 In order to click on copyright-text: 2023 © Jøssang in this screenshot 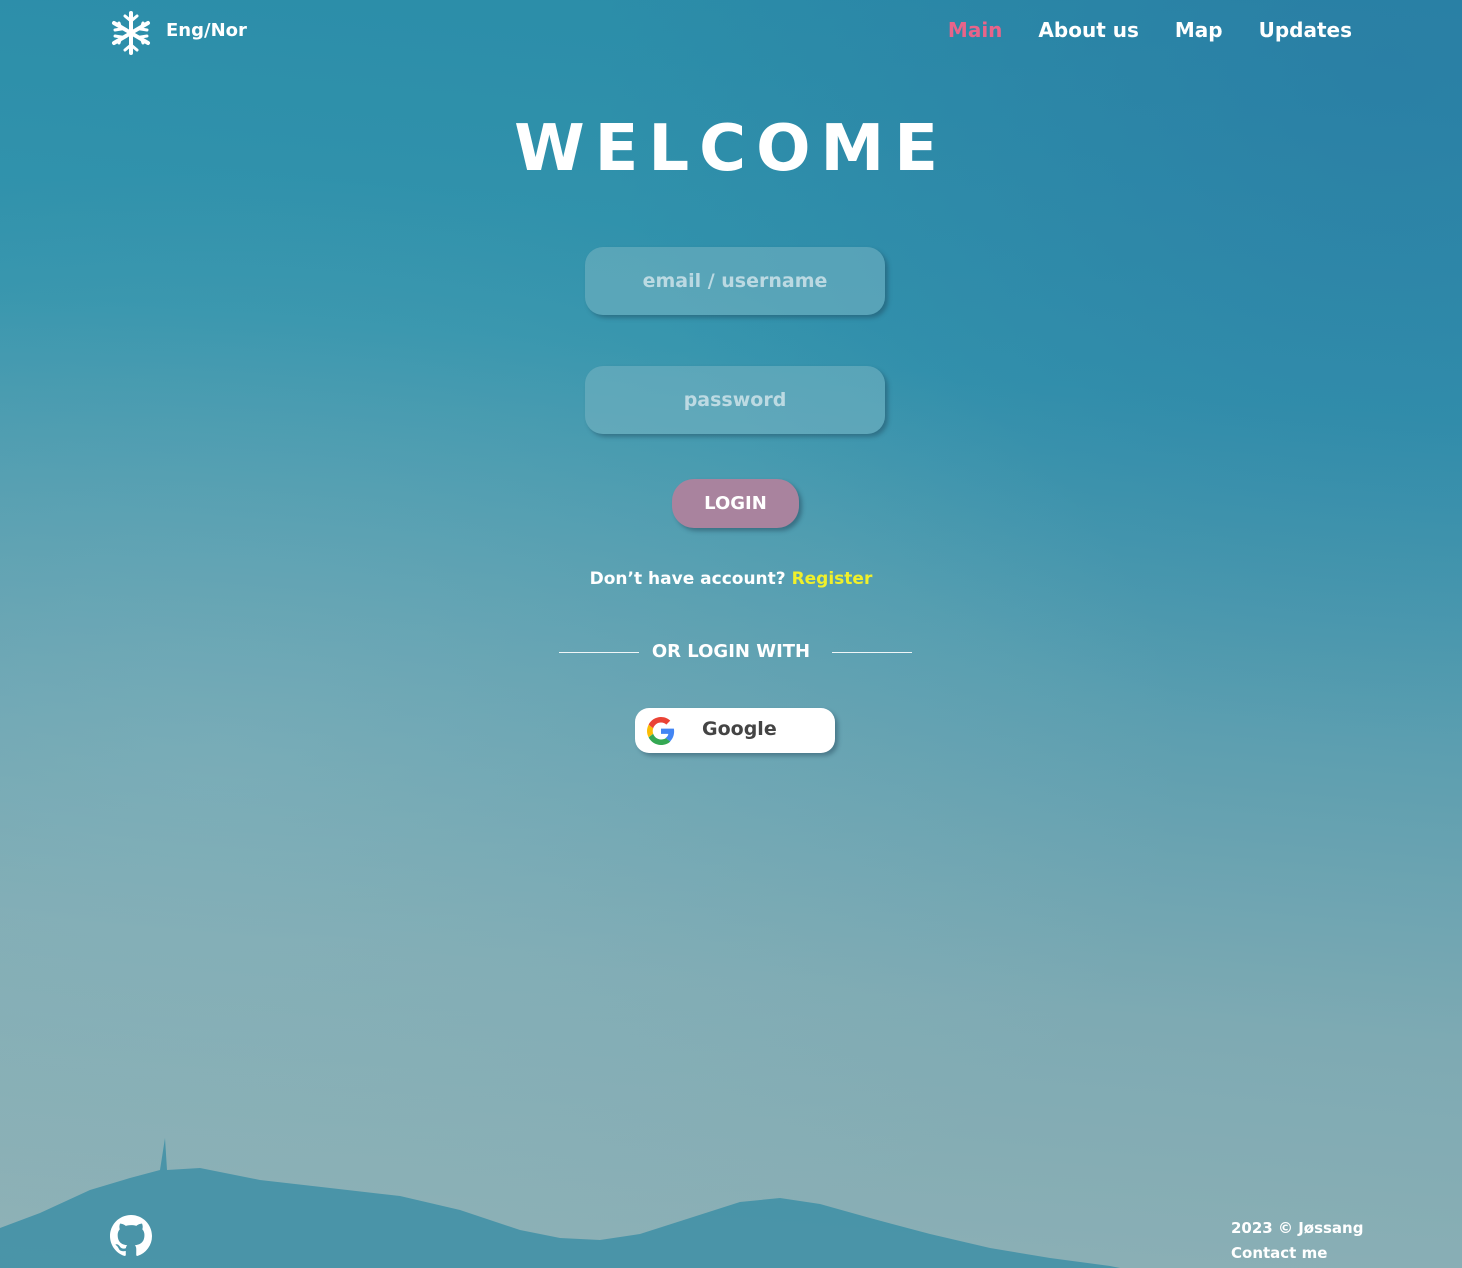, I will do `click(1297, 1228)`.